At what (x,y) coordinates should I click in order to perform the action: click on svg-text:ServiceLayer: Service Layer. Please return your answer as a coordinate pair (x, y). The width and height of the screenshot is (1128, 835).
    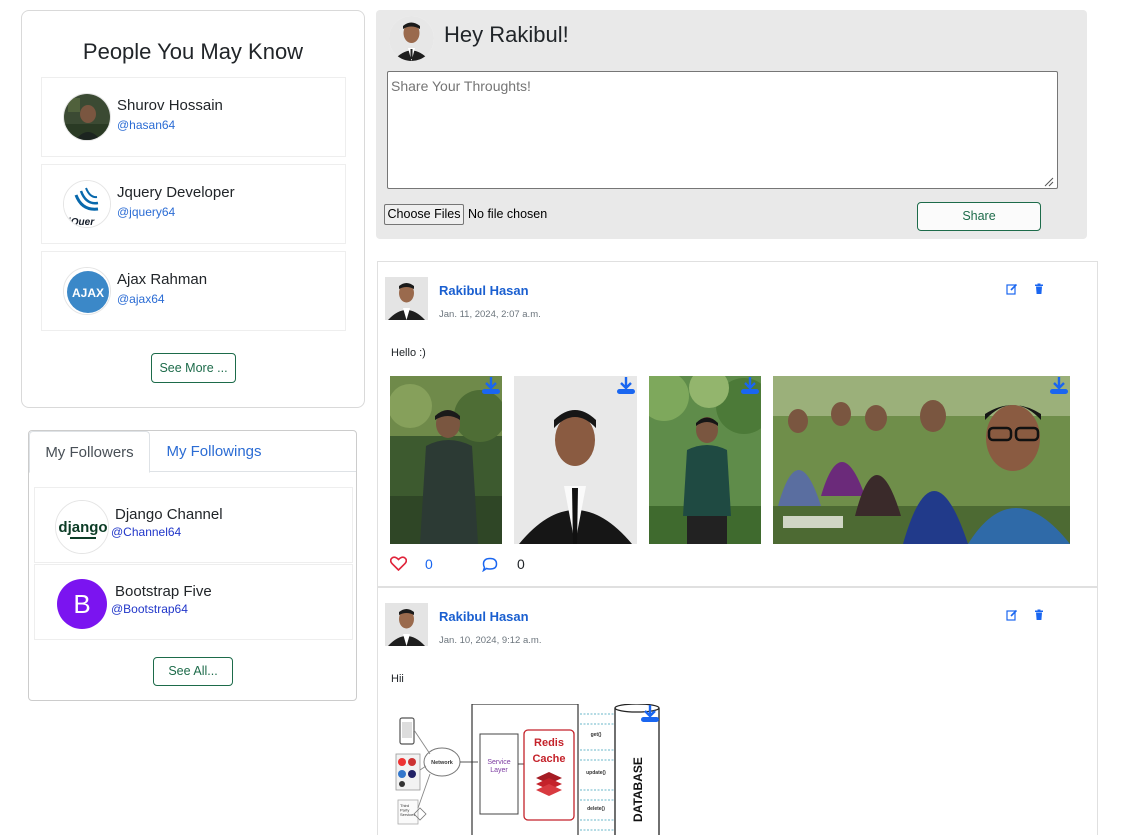
    Looking at the image, I should click on (498, 766).